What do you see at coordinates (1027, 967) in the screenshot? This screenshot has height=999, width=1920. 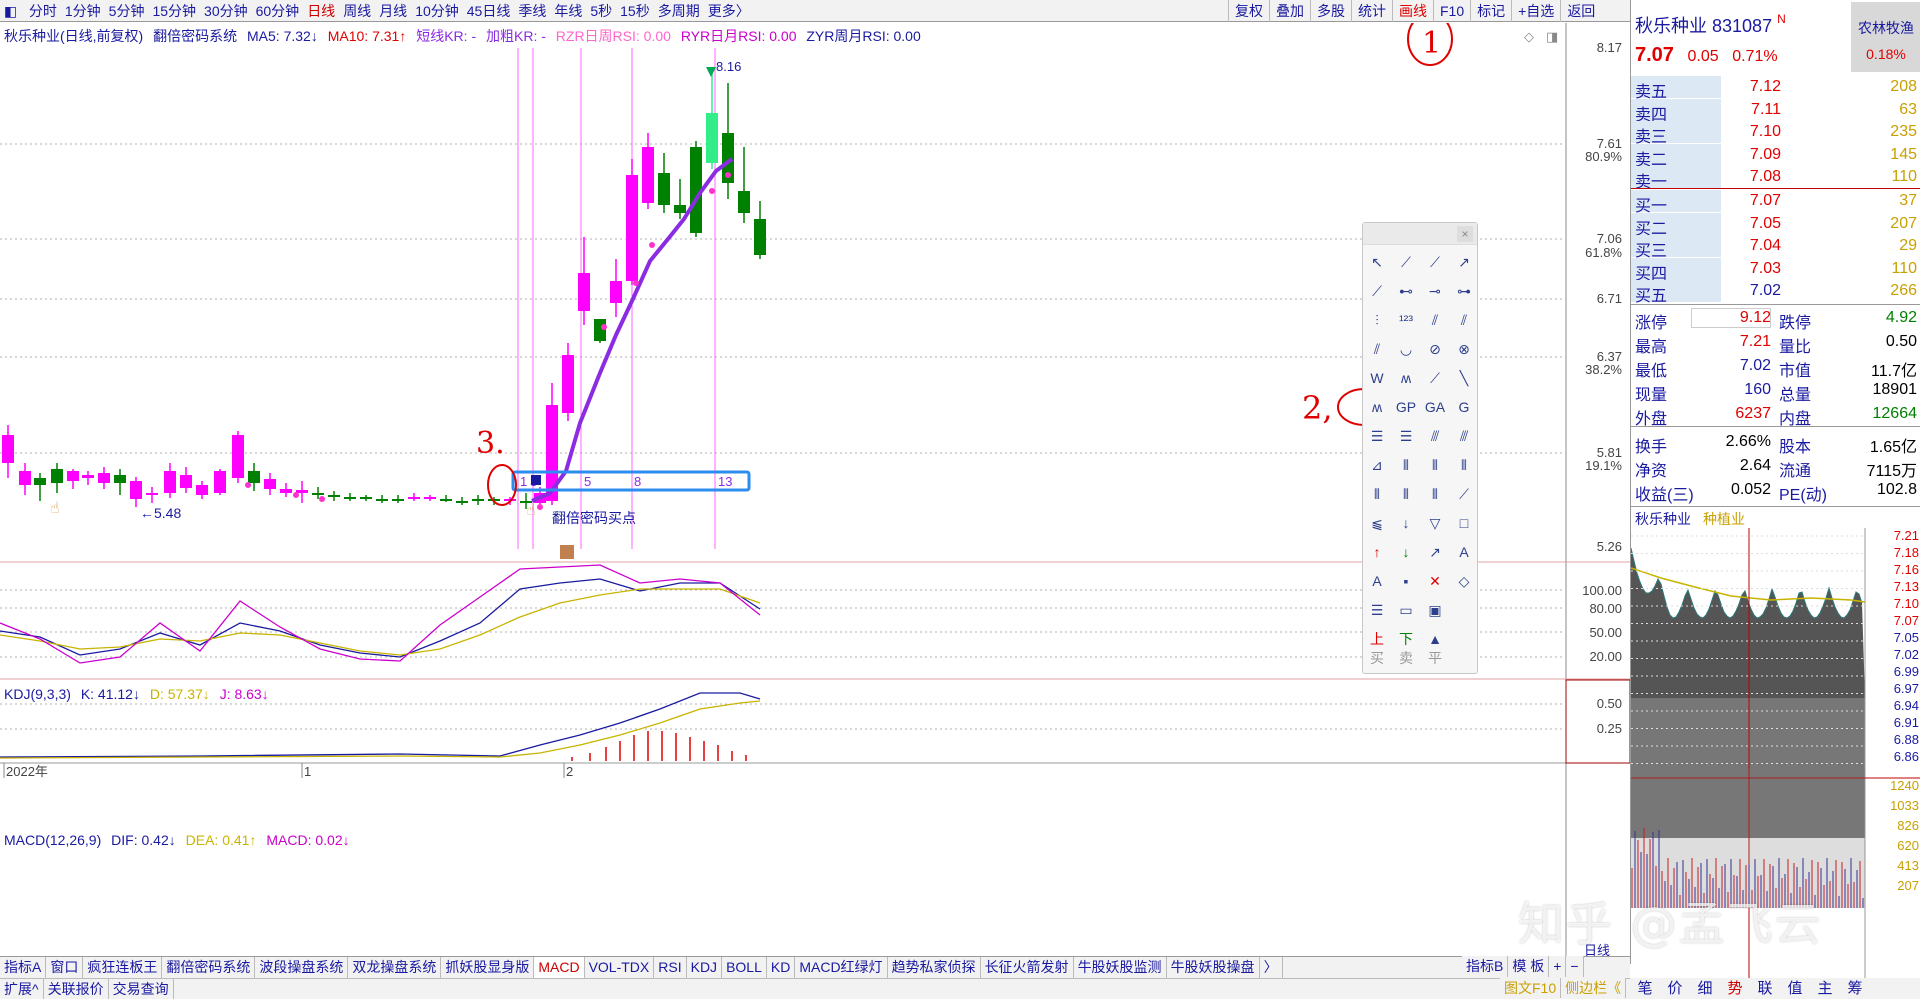 I see `indicator-tab: 长征火箭发射` at bounding box center [1027, 967].